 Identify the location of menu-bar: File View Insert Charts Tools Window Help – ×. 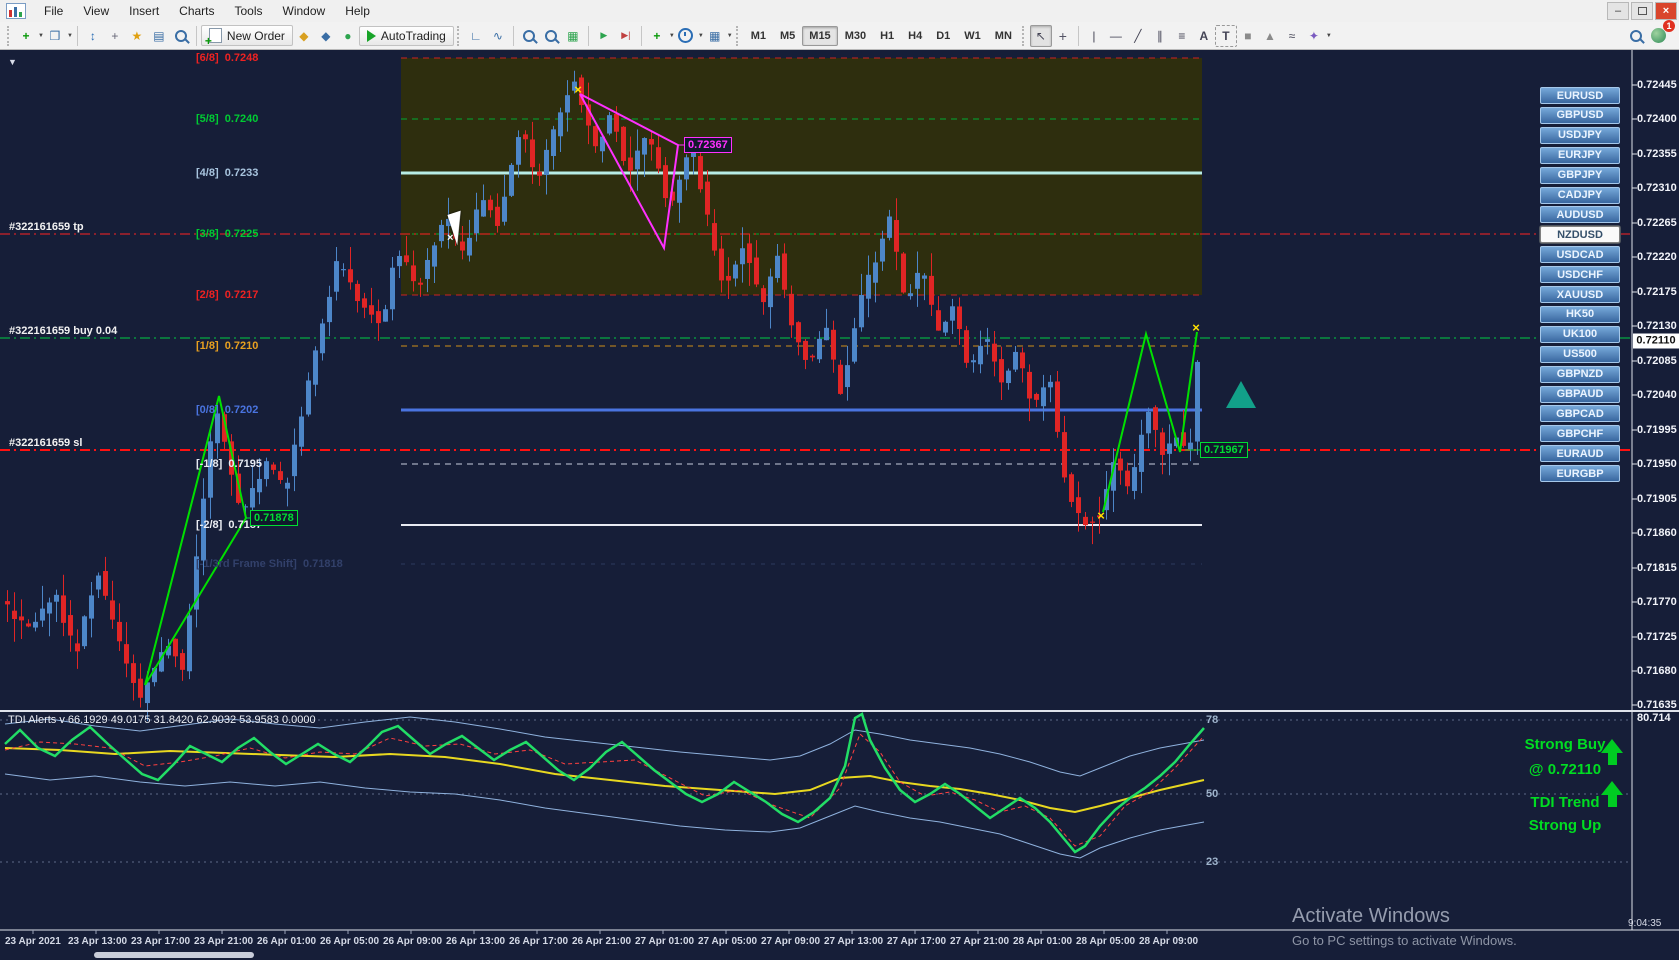
(839, 11).